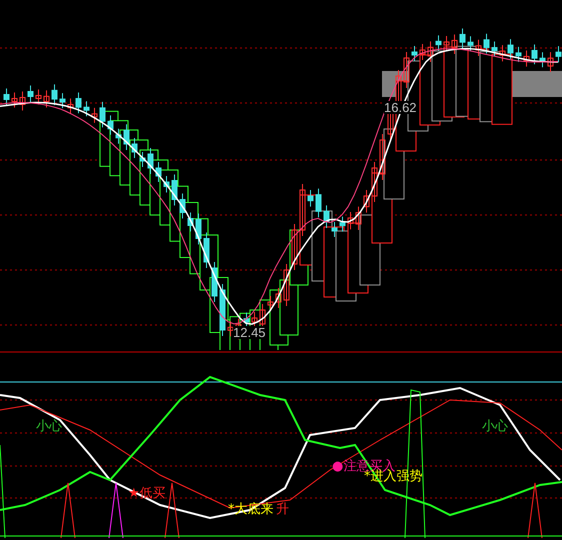  What do you see at coordinates (282, 509) in the screenshot?
I see `signal-label: 升` at bounding box center [282, 509].